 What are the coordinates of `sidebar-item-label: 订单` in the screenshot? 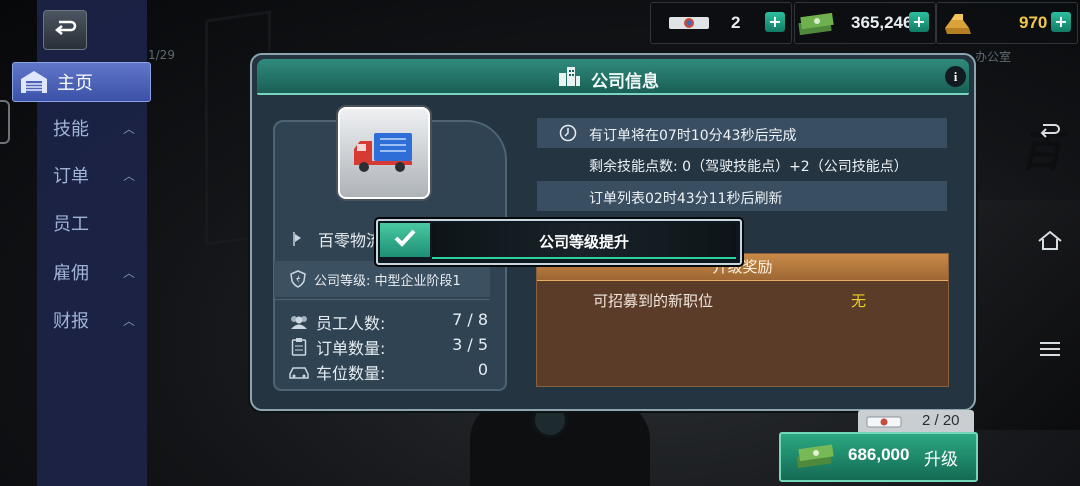 It's located at (71, 176).